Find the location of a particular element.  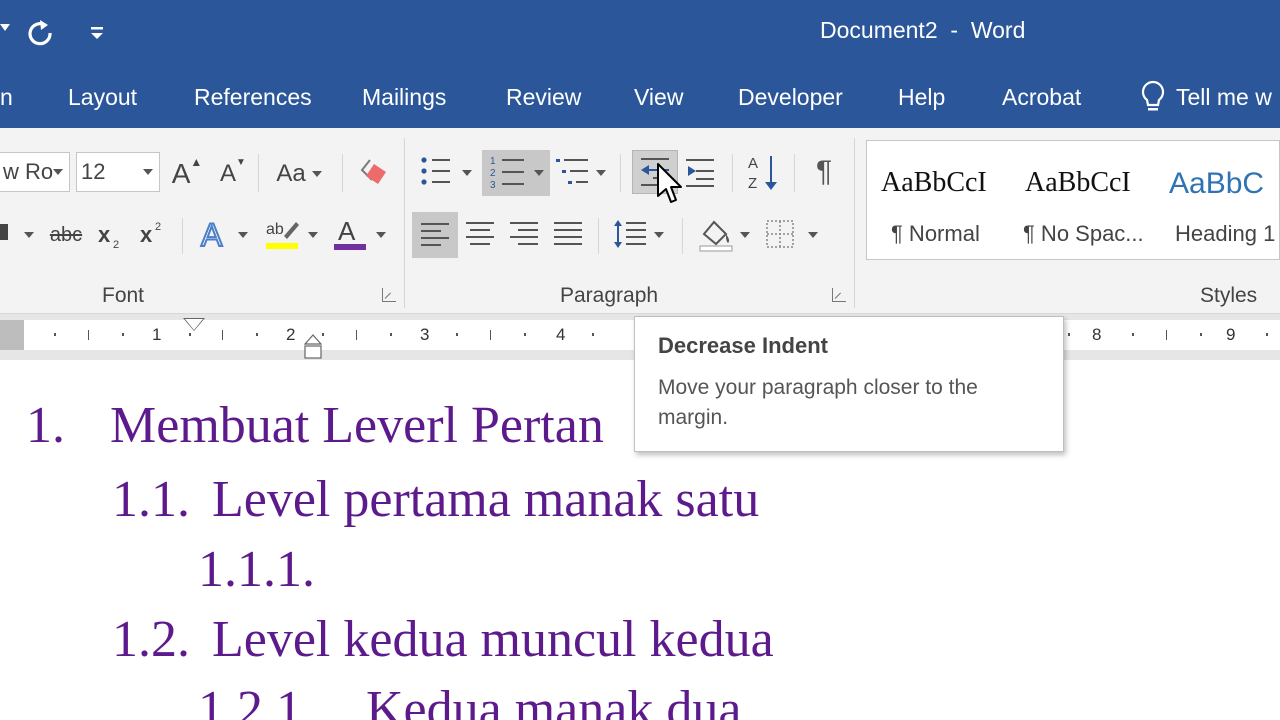

subscript-icon: x 2 is located at coordinates (111, 235).